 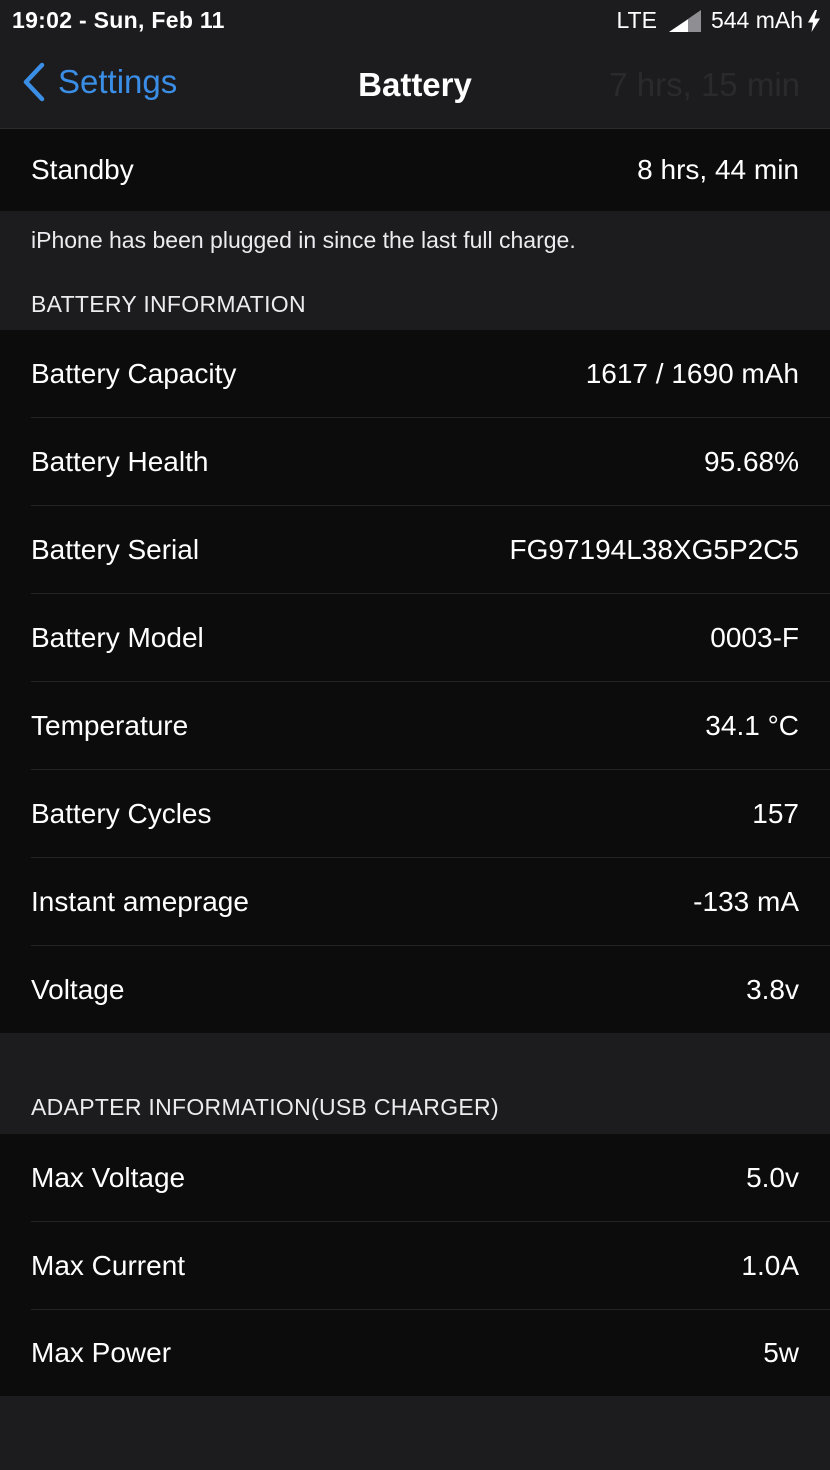 What do you see at coordinates (415, 1353) in the screenshot?
I see `max-power-row: Max Power 5w` at bounding box center [415, 1353].